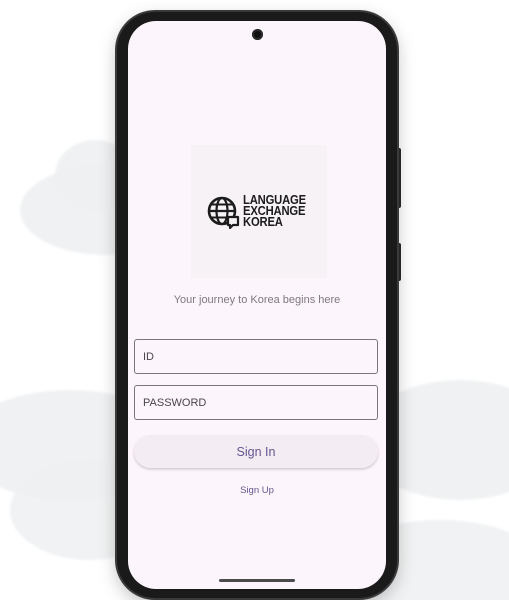 The height and width of the screenshot is (600, 509). Describe the element at coordinates (256, 402) in the screenshot. I see `password-input` at that location.